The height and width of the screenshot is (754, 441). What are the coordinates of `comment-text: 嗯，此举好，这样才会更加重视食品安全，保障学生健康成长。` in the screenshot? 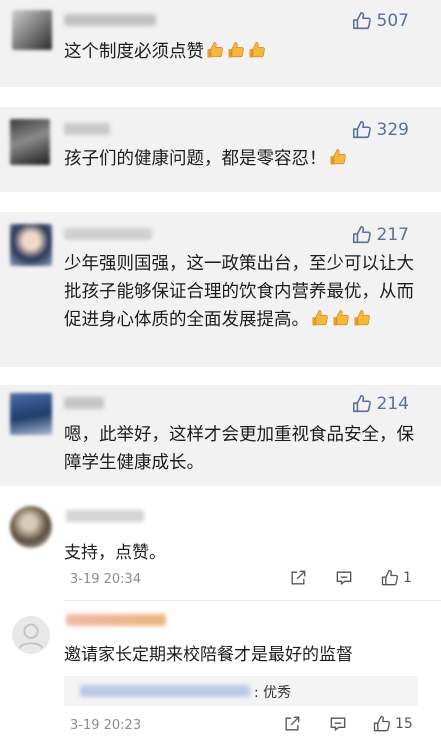 It's located at (239, 449).